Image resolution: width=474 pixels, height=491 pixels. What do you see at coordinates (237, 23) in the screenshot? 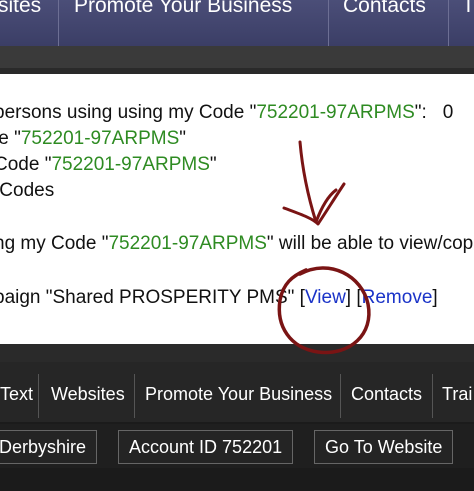
I see `top-nav: sites Promote Your Business Contacts T` at bounding box center [237, 23].